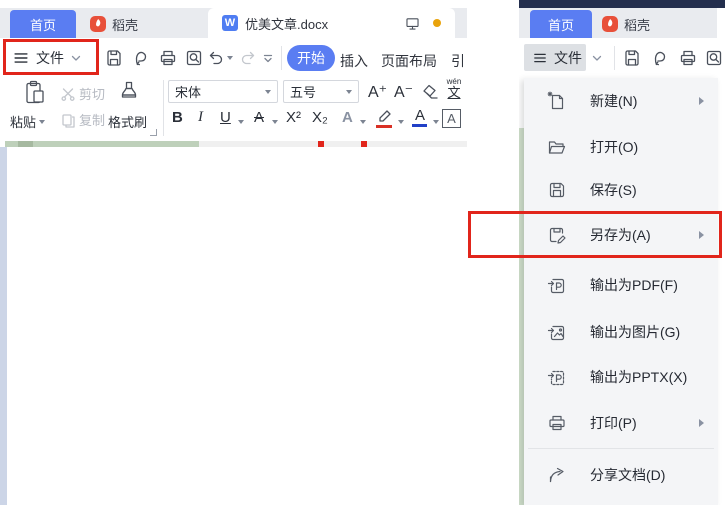  What do you see at coordinates (23, 122) in the screenshot?
I see `paste-label: 粘贴` at bounding box center [23, 122].